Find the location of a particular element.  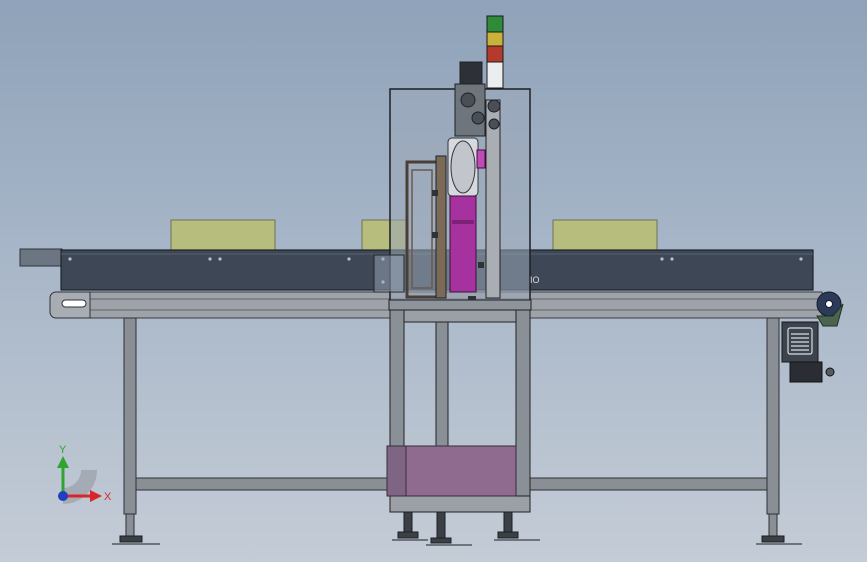

tower-light-green is located at coordinates (495, 24).